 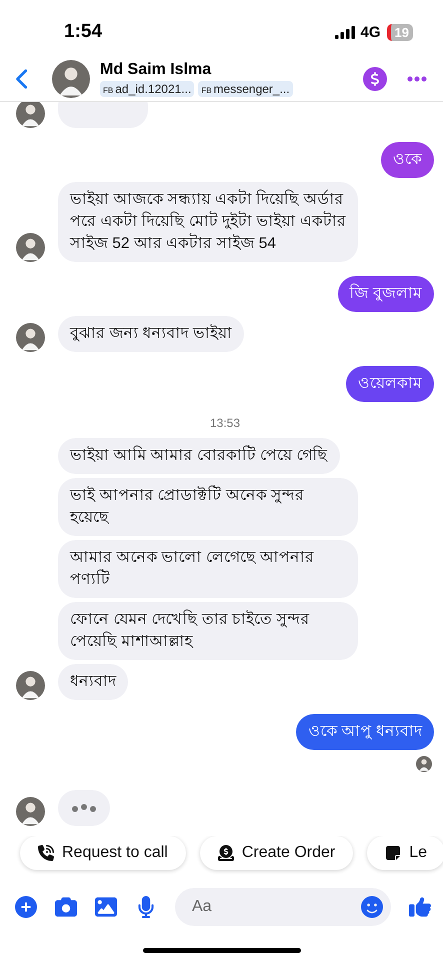 I want to click on outgoing-message: ওকে আপু ধন্যবাদ, so click(x=365, y=732).